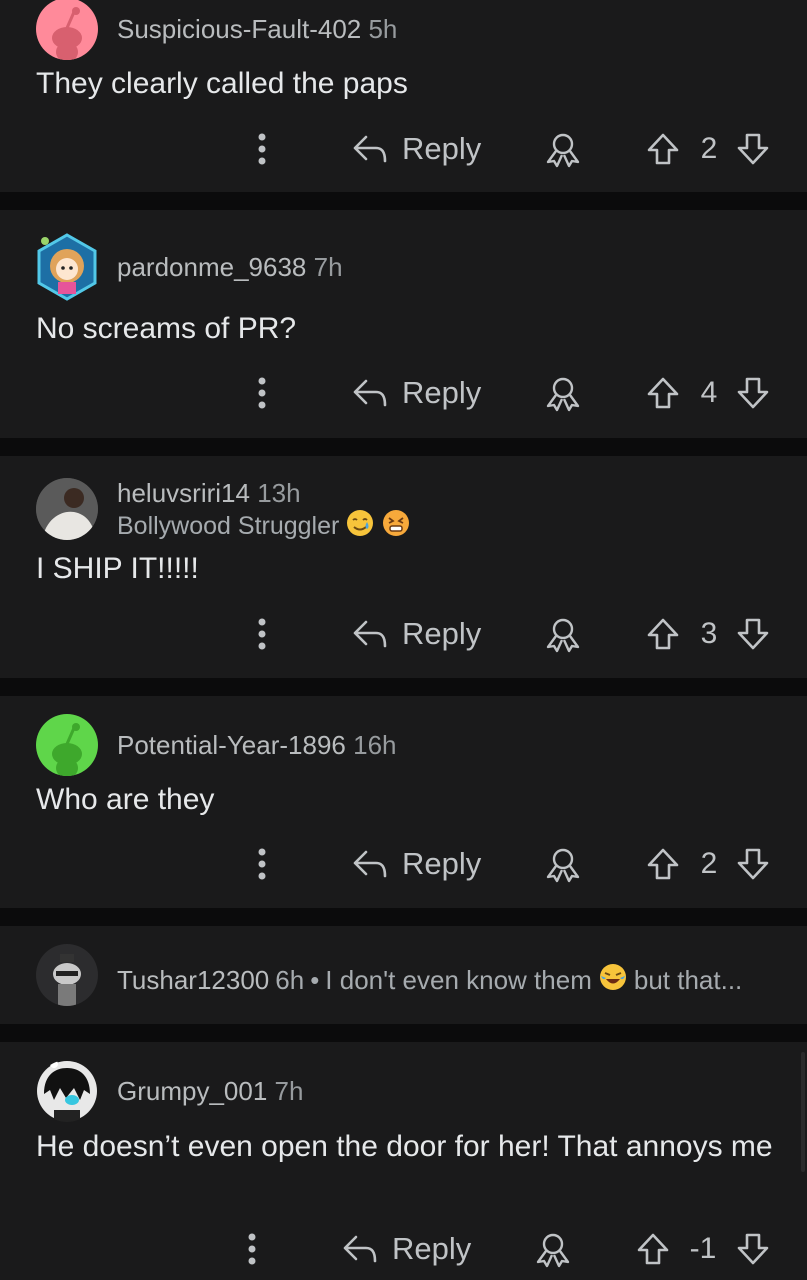 This screenshot has width=807, height=1280. What do you see at coordinates (211, 267) in the screenshot?
I see `username: pardonme_9638` at bounding box center [211, 267].